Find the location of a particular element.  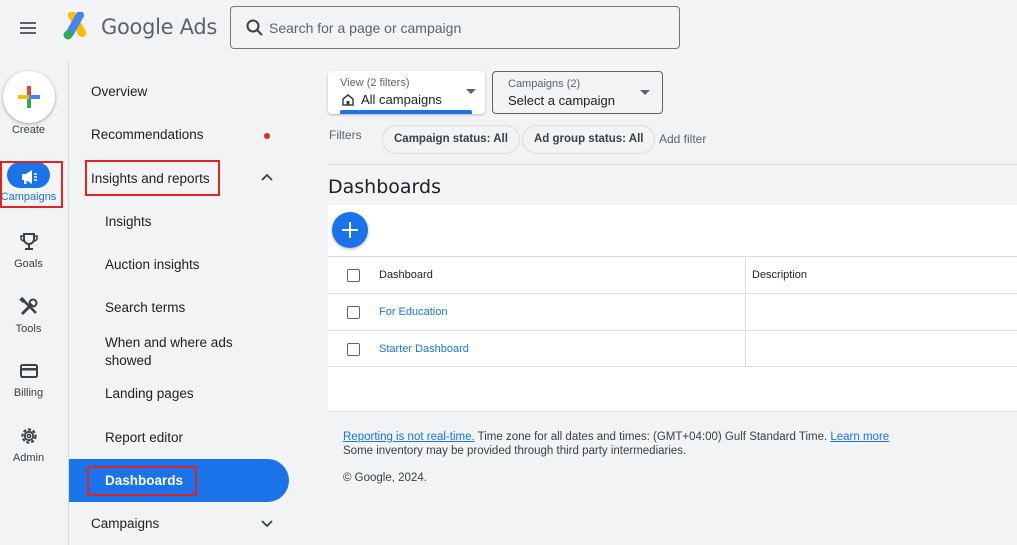

campaign-selector-caption: Campaigns (2) is located at coordinates (544, 84).